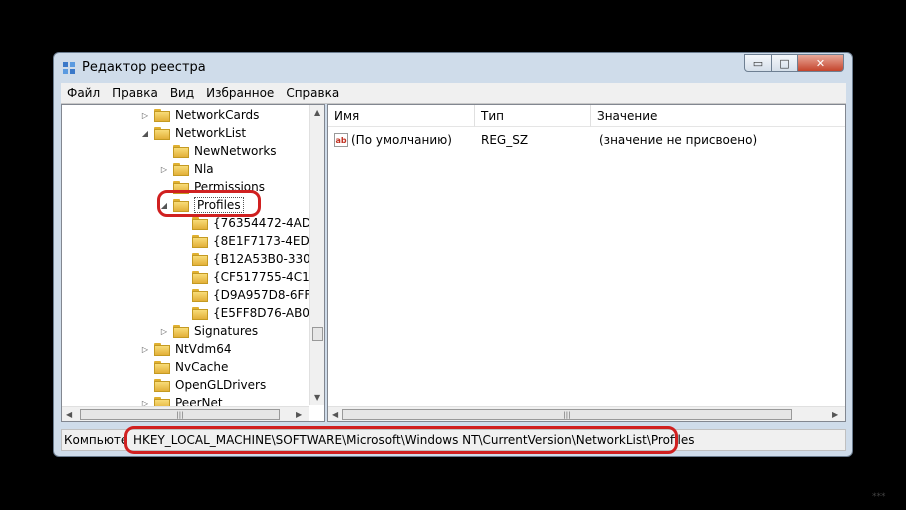 The width and height of the screenshot is (906, 510). Describe the element at coordinates (184, 367) in the screenshot. I see `tree-item: NvCache` at that location.